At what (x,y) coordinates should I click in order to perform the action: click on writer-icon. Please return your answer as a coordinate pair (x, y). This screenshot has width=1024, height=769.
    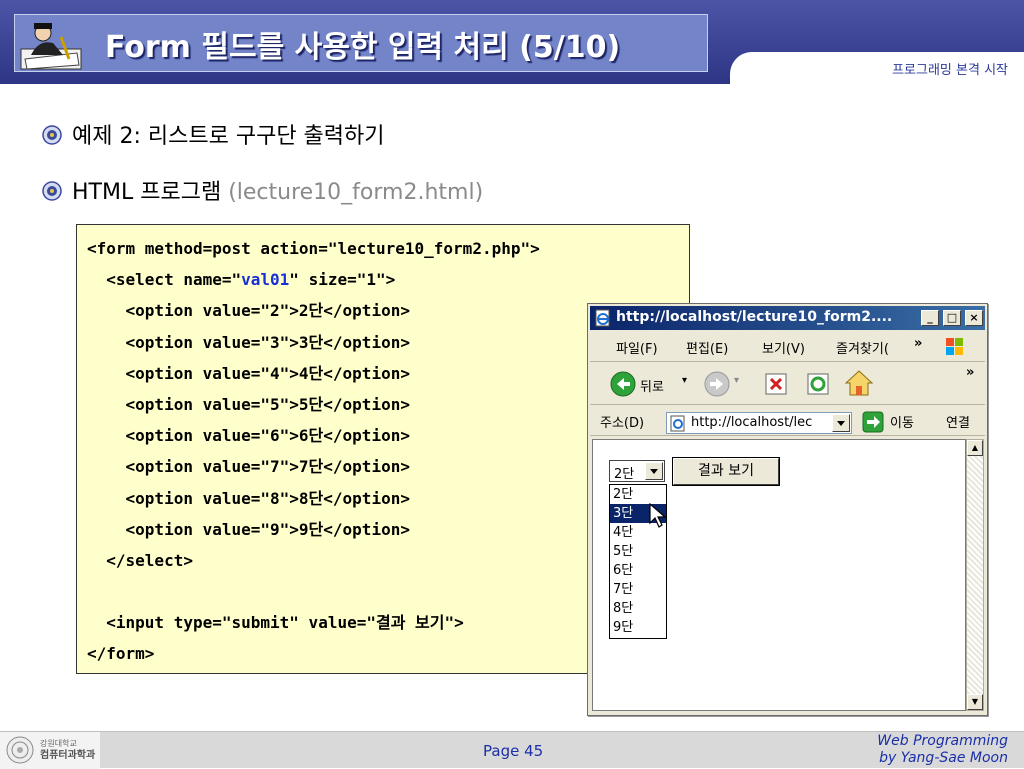
    Looking at the image, I should click on (51, 46).